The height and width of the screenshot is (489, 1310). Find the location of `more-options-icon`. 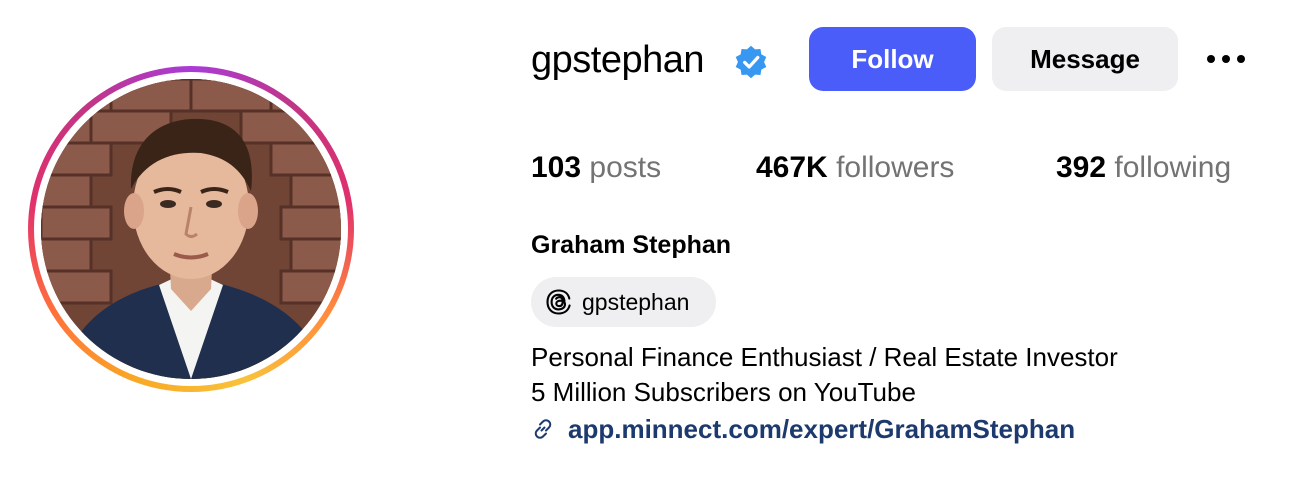

more-options-icon is located at coordinates (1226, 59).